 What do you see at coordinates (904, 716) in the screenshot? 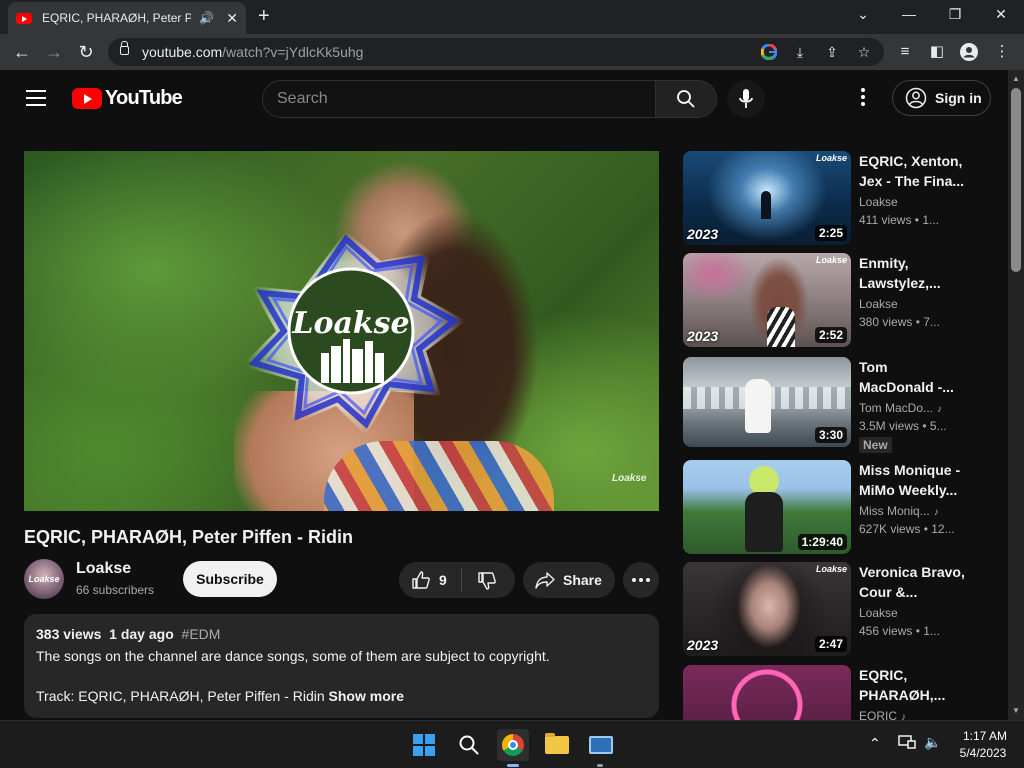
I see `music-note-icon: ♪` at bounding box center [904, 716].